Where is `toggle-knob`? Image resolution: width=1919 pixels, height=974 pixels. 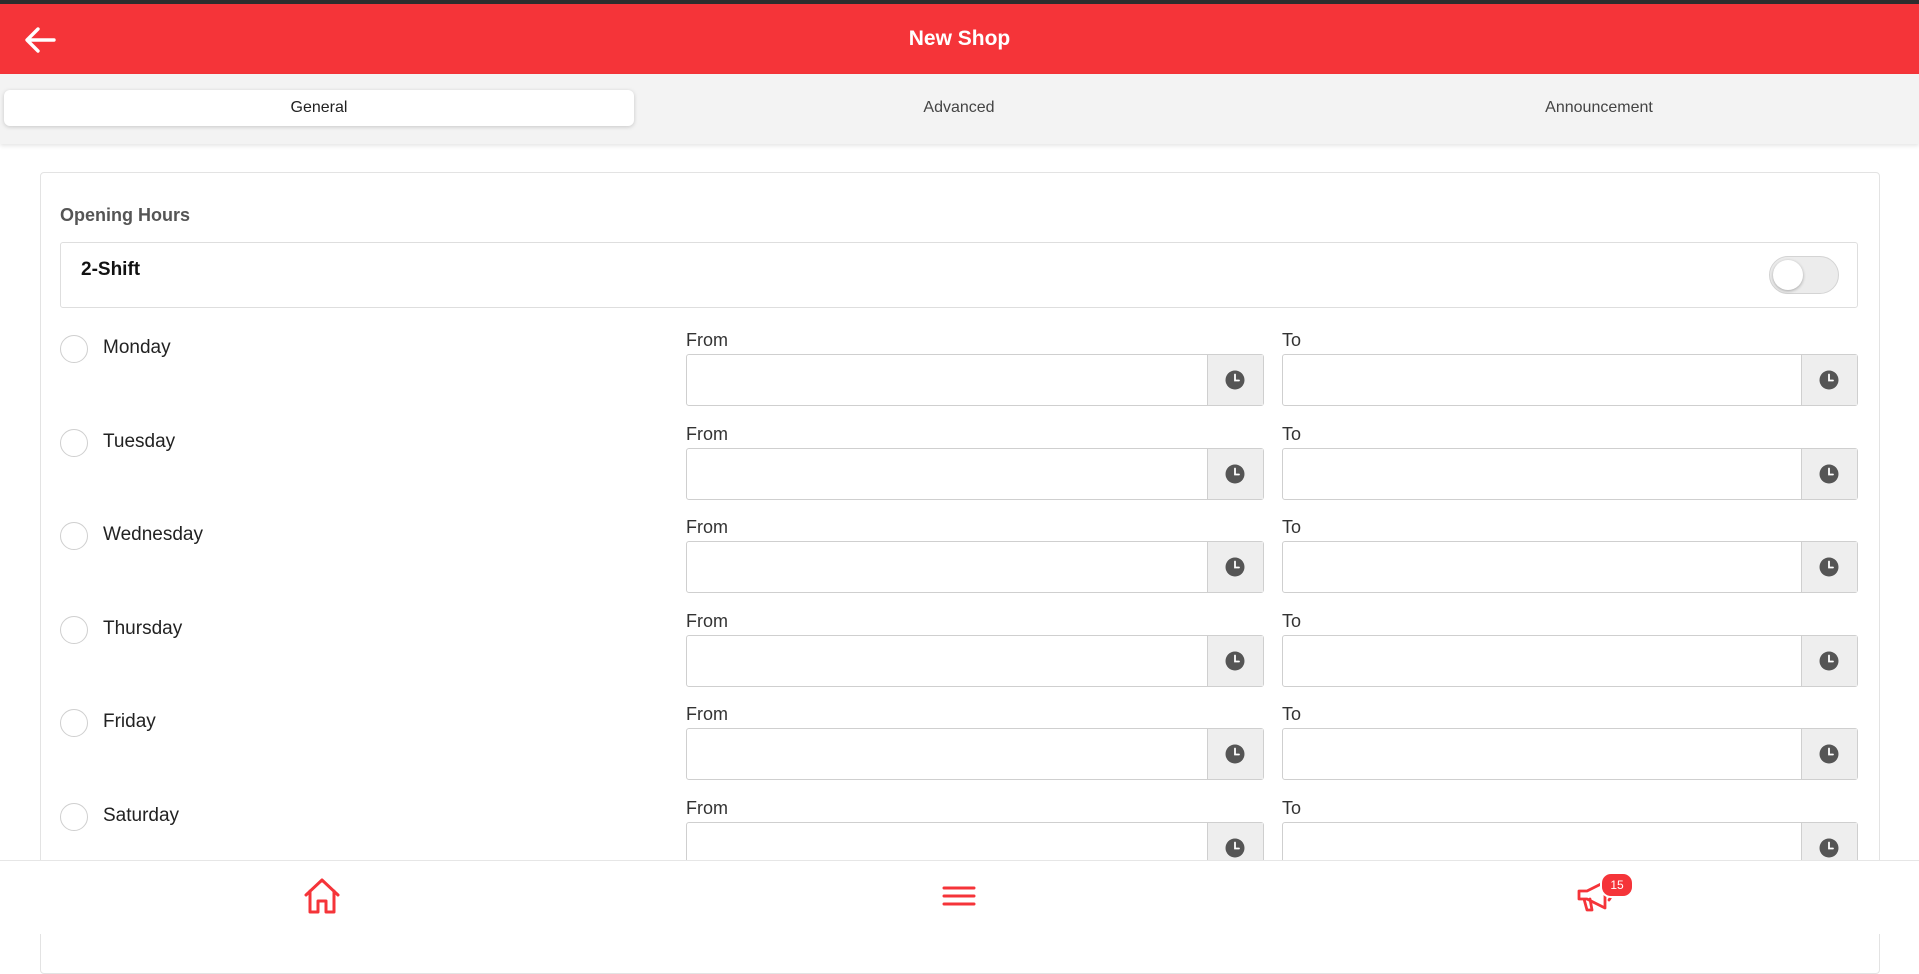 toggle-knob is located at coordinates (1788, 275).